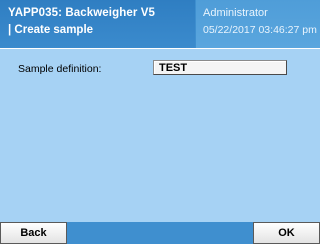 The height and width of the screenshot is (244, 320). Describe the element at coordinates (51, 30) in the screenshot. I see `screen-title: | Create sample` at that location.